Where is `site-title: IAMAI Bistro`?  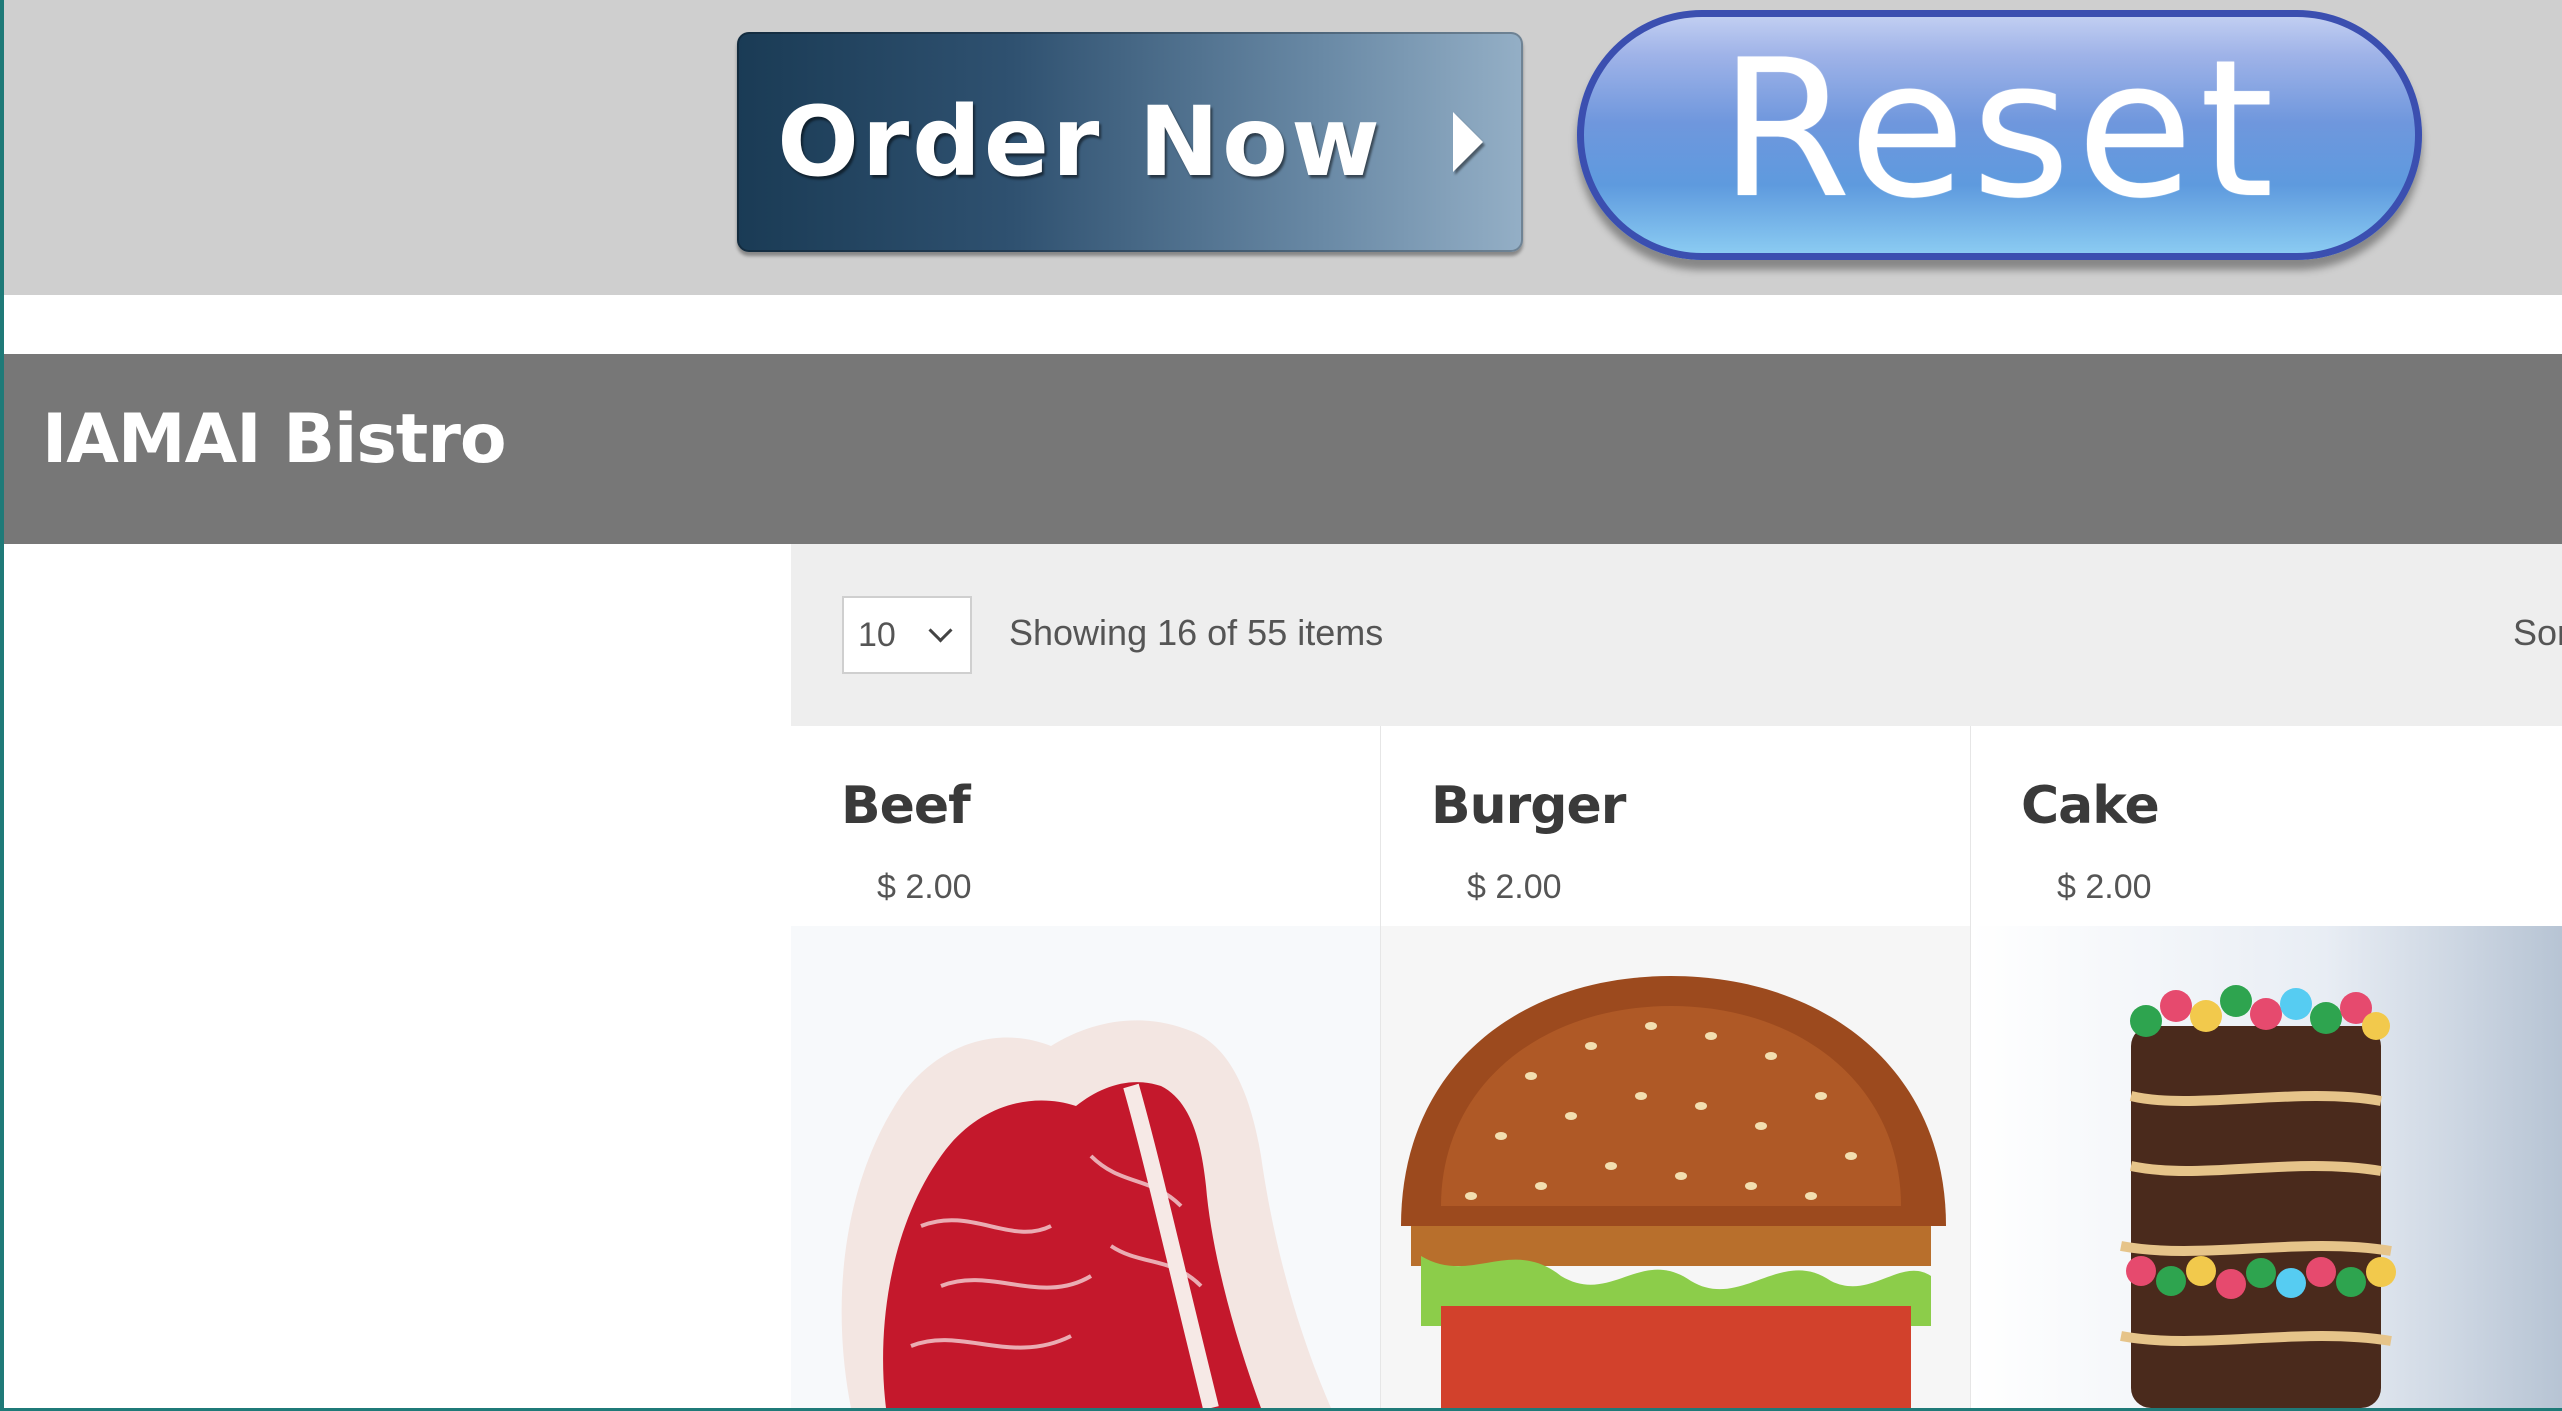 site-title: IAMAI Bistro is located at coordinates (274, 439).